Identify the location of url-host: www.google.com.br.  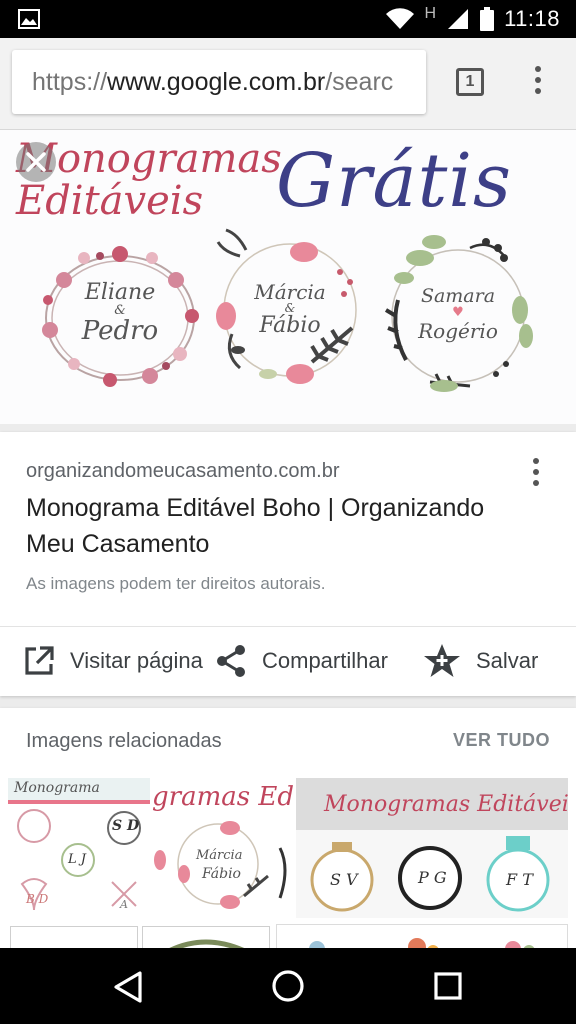
(216, 82).